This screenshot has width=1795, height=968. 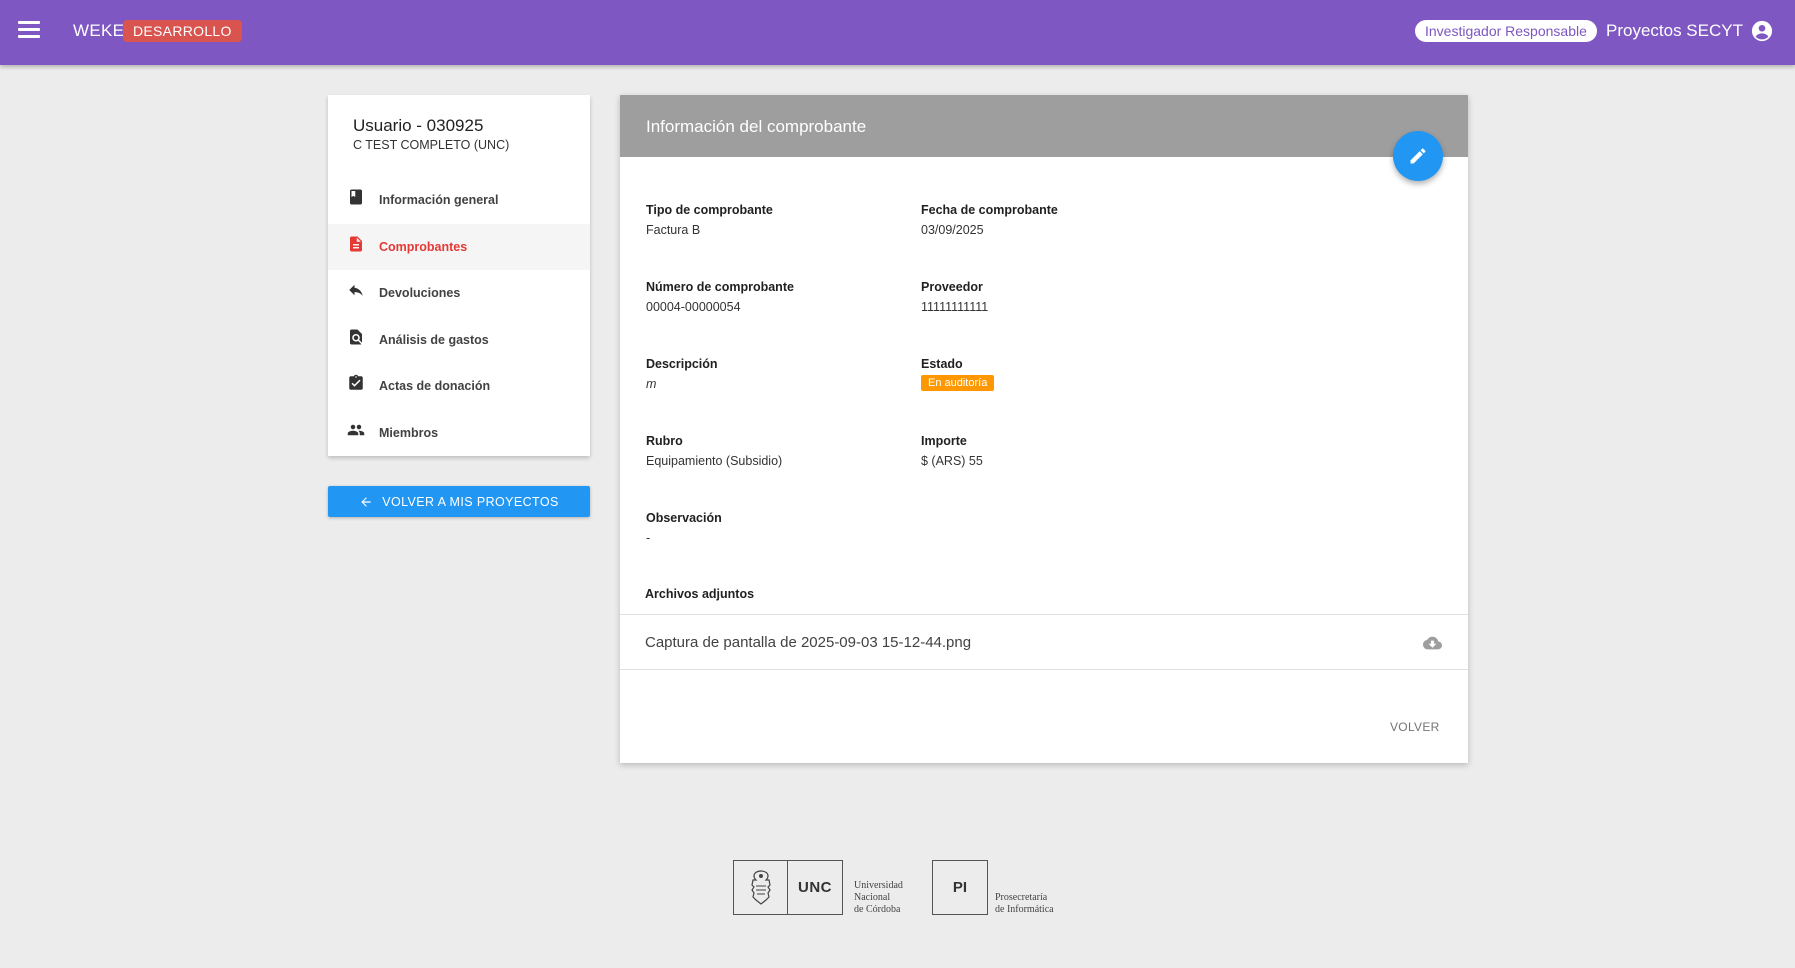 I want to click on environment-badge: DESARROLLO, so click(x=182, y=31).